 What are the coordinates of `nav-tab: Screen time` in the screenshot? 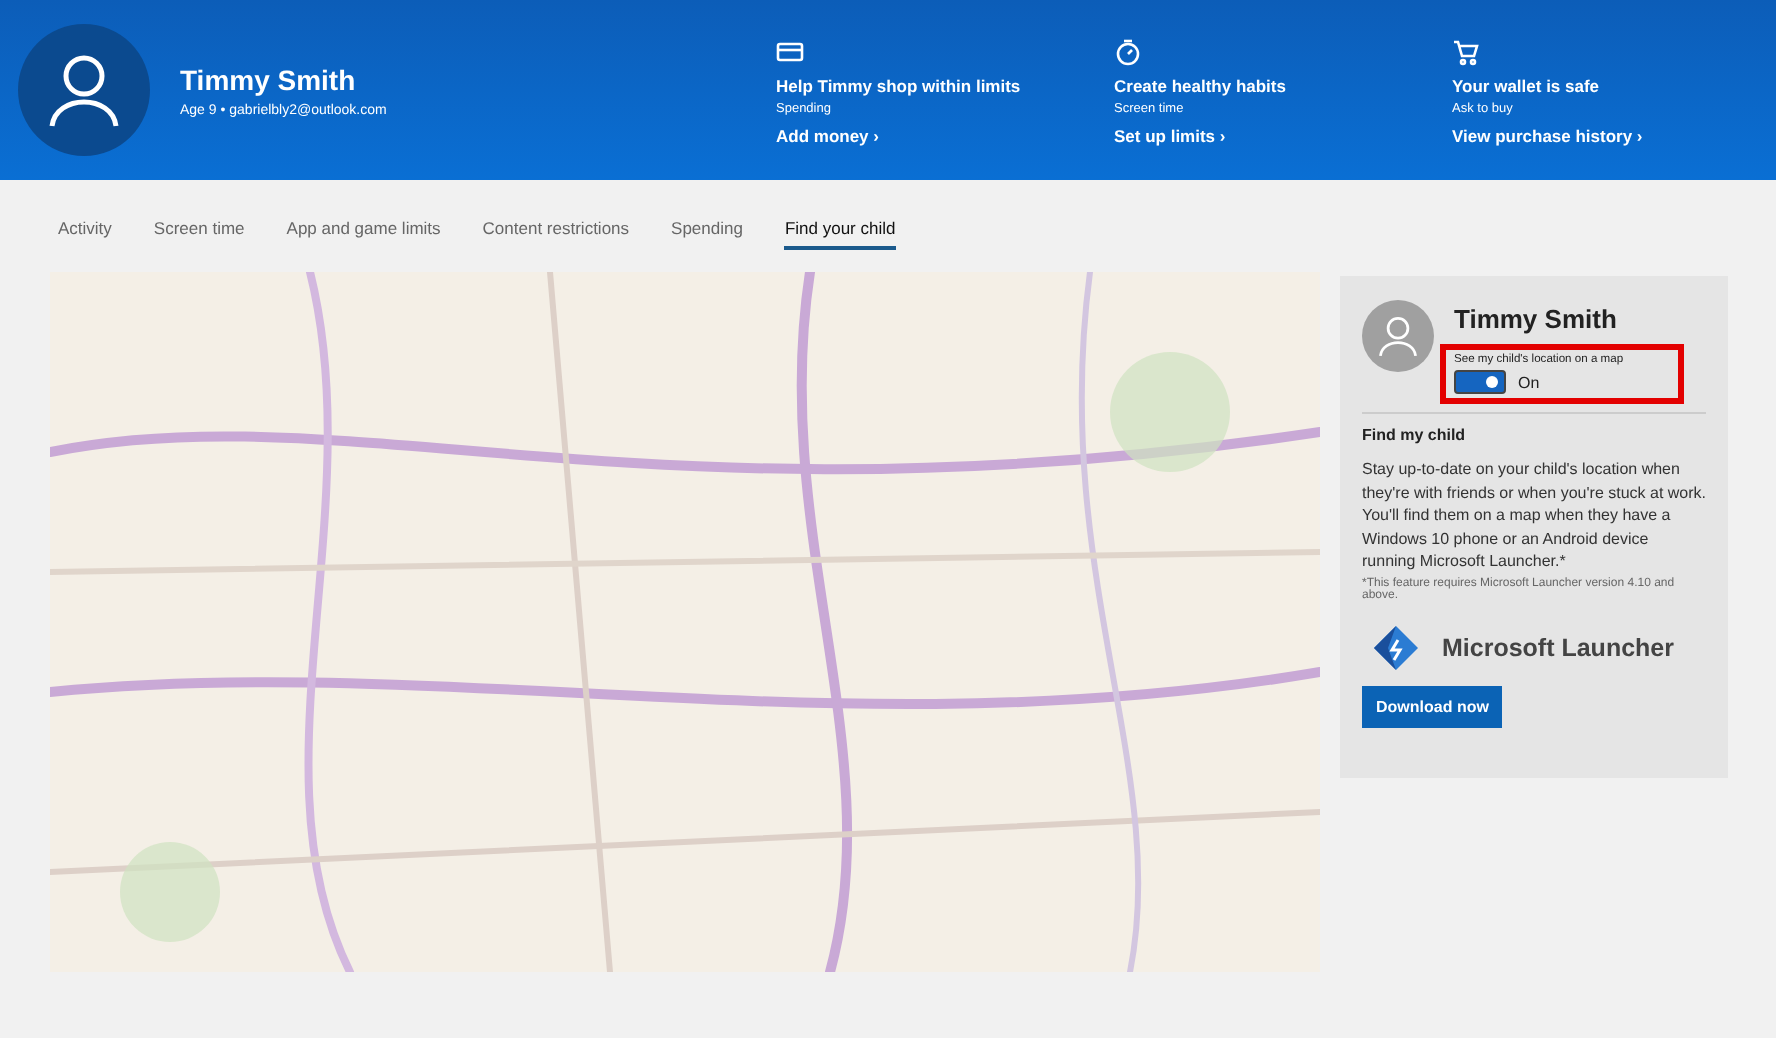 It's located at (199, 232).